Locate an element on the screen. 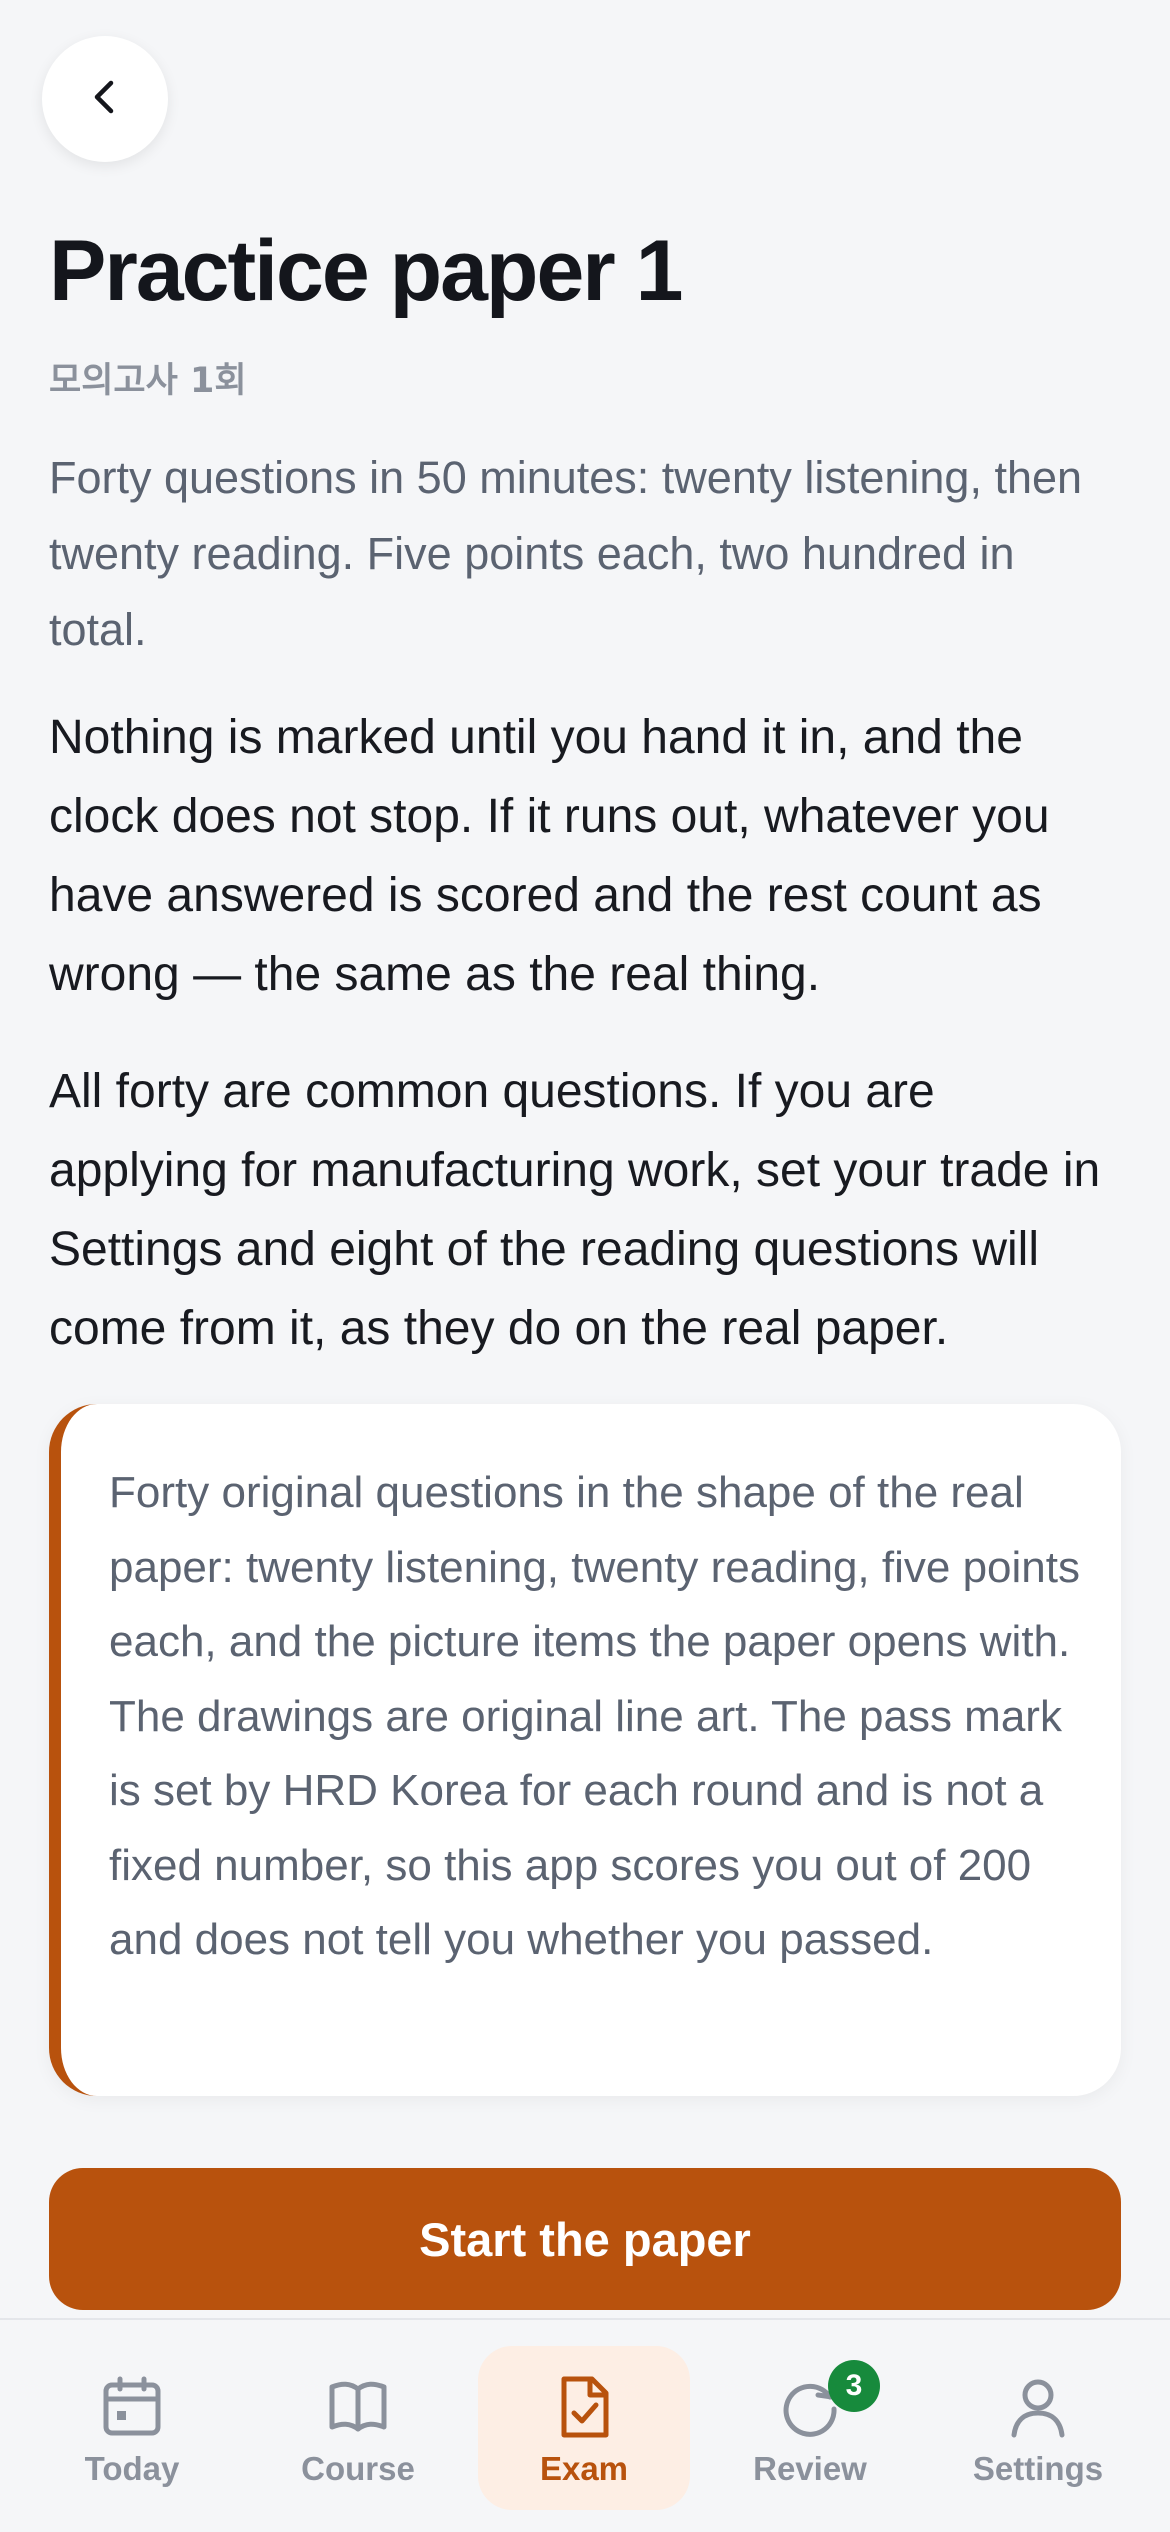 Image resolution: width=1170 pixels, height=2532 pixels. tab-review: 3 Review is located at coordinates (810, 2428).